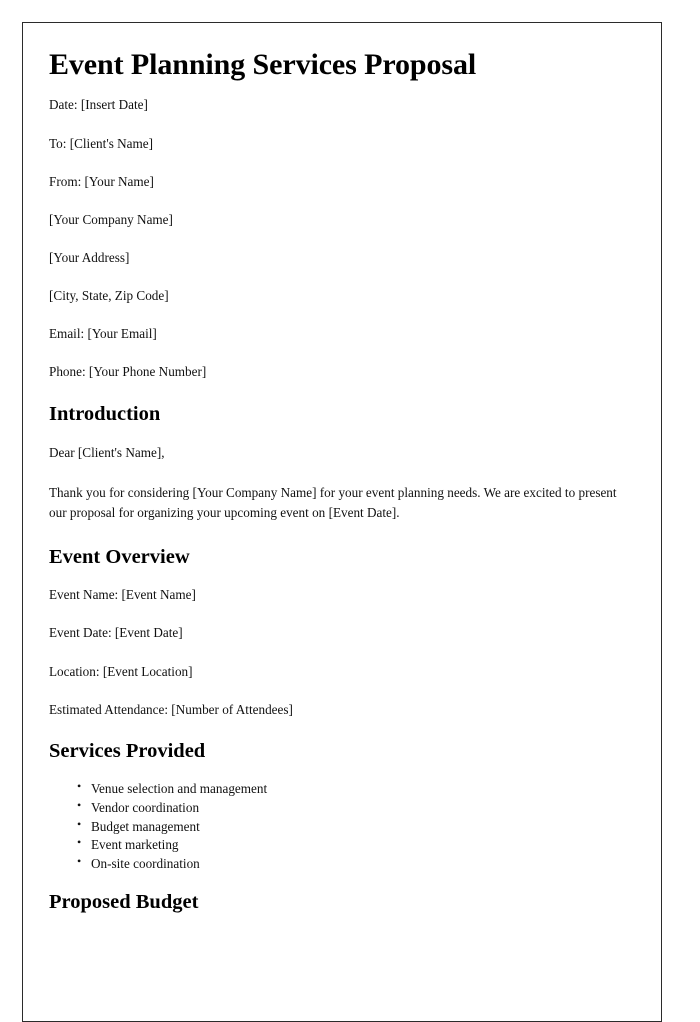 This screenshot has width=700, height=1022. I want to click on list-item: Vendor coordination, so click(356, 807).